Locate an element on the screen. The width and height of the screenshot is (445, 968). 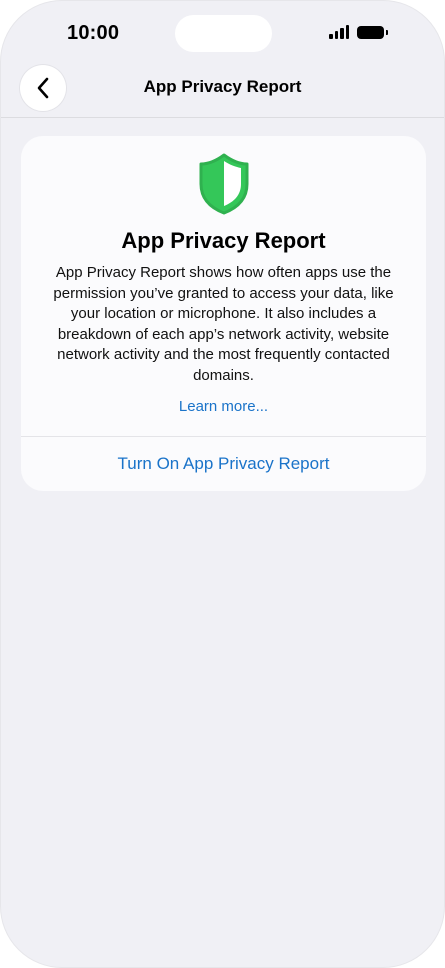
status-icons is located at coordinates (358, 32).